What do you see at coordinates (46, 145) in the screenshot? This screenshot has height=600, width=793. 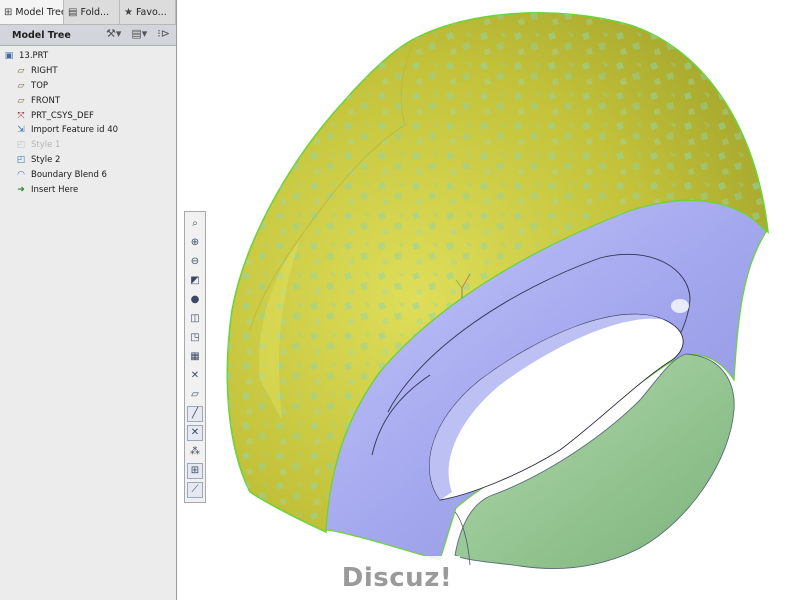 I see `tree-item-label: Style 1` at bounding box center [46, 145].